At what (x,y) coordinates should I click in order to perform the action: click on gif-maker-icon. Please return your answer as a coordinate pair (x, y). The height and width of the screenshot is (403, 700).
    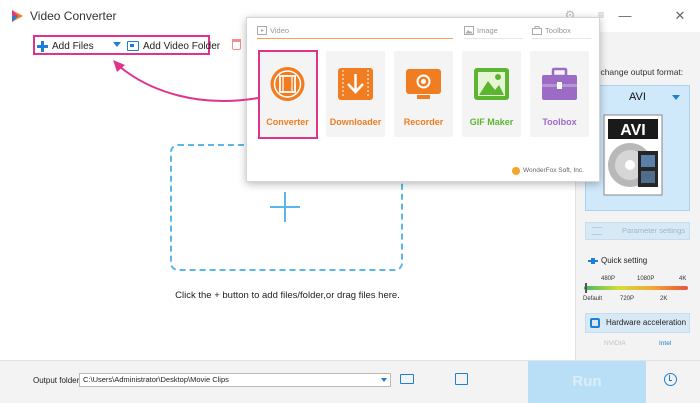
    Looking at the image, I should click on (491, 84).